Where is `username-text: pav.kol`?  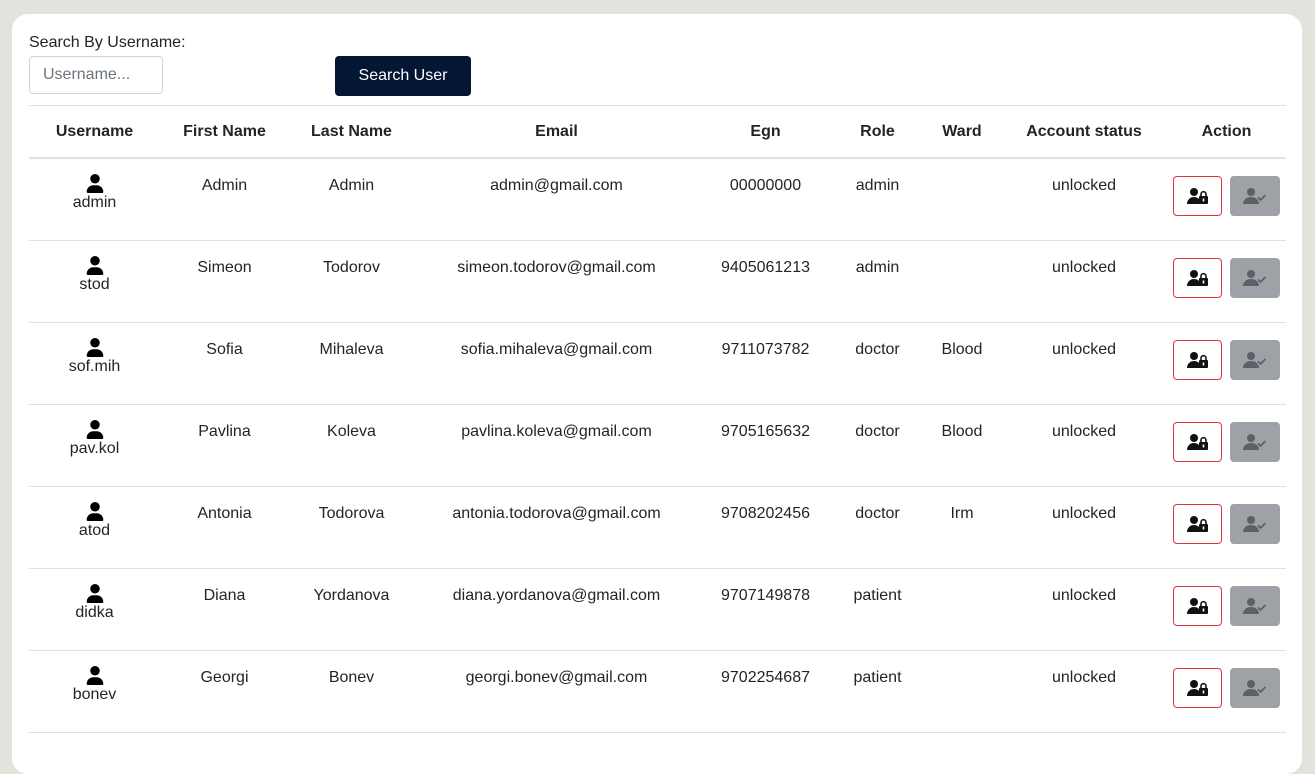 username-text: pav.kol is located at coordinates (94, 448).